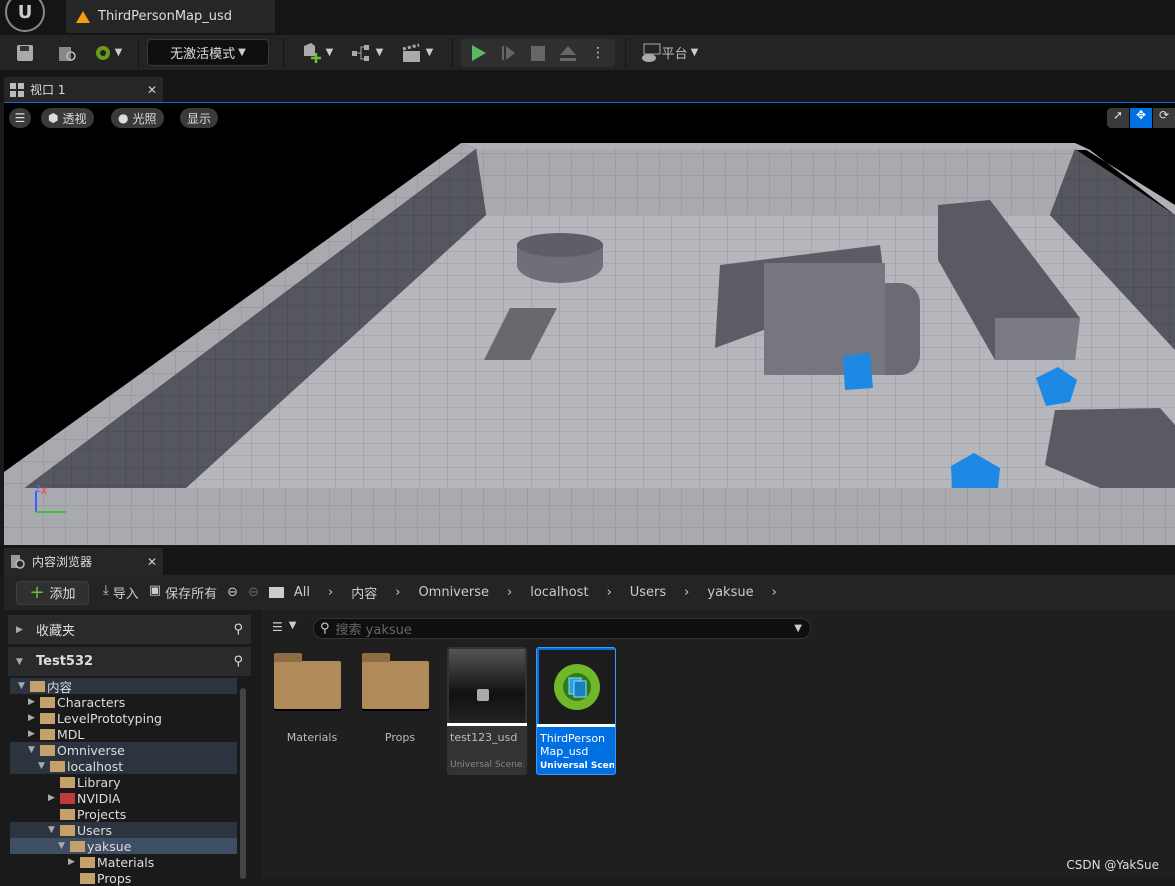 The height and width of the screenshot is (886, 1175). I want to click on rotate-tool-icon: ⟳, so click(1164, 118).